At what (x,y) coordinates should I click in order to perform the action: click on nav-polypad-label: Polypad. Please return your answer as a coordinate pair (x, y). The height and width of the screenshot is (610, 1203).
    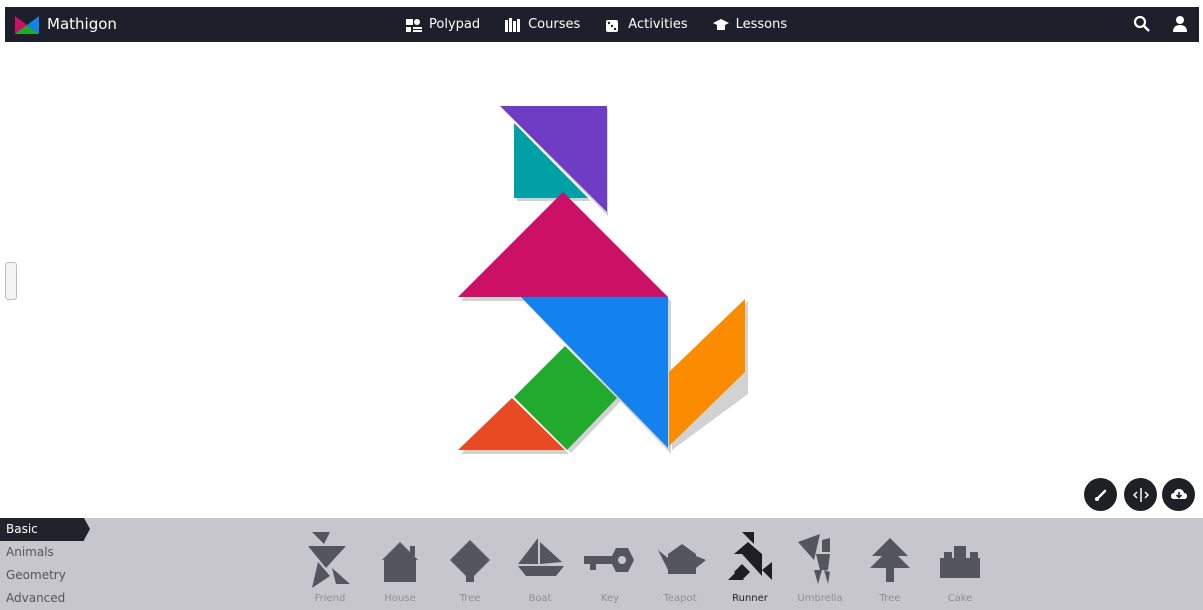
    Looking at the image, I should click on (455, 24).